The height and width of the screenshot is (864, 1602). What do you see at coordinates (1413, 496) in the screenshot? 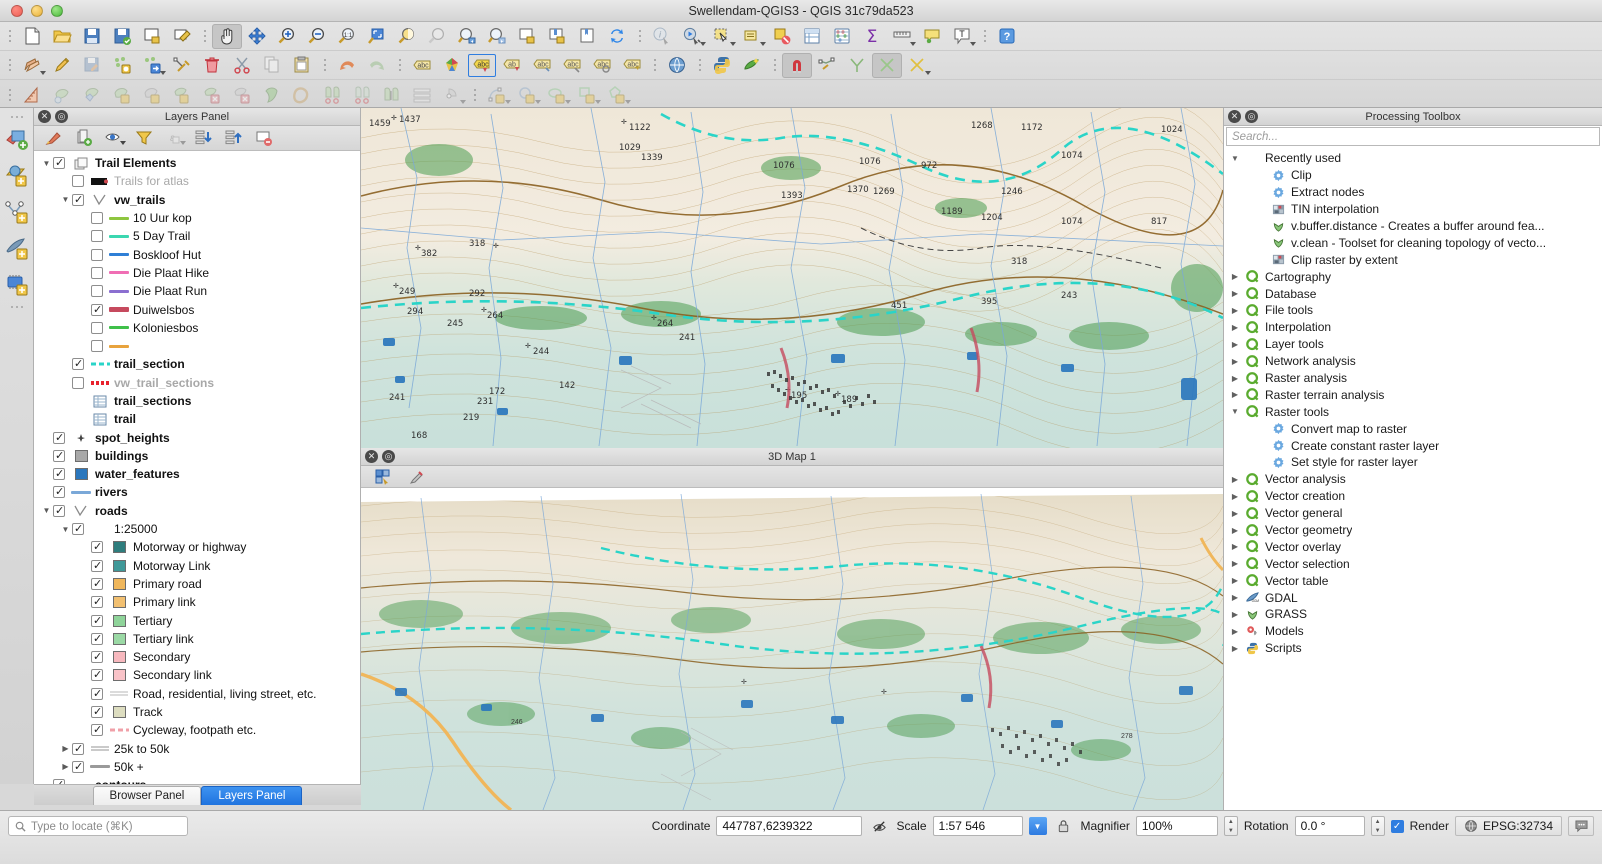
I see `processing-tree-item: ▶ Vector creation` at bounding box center [1413, 496].